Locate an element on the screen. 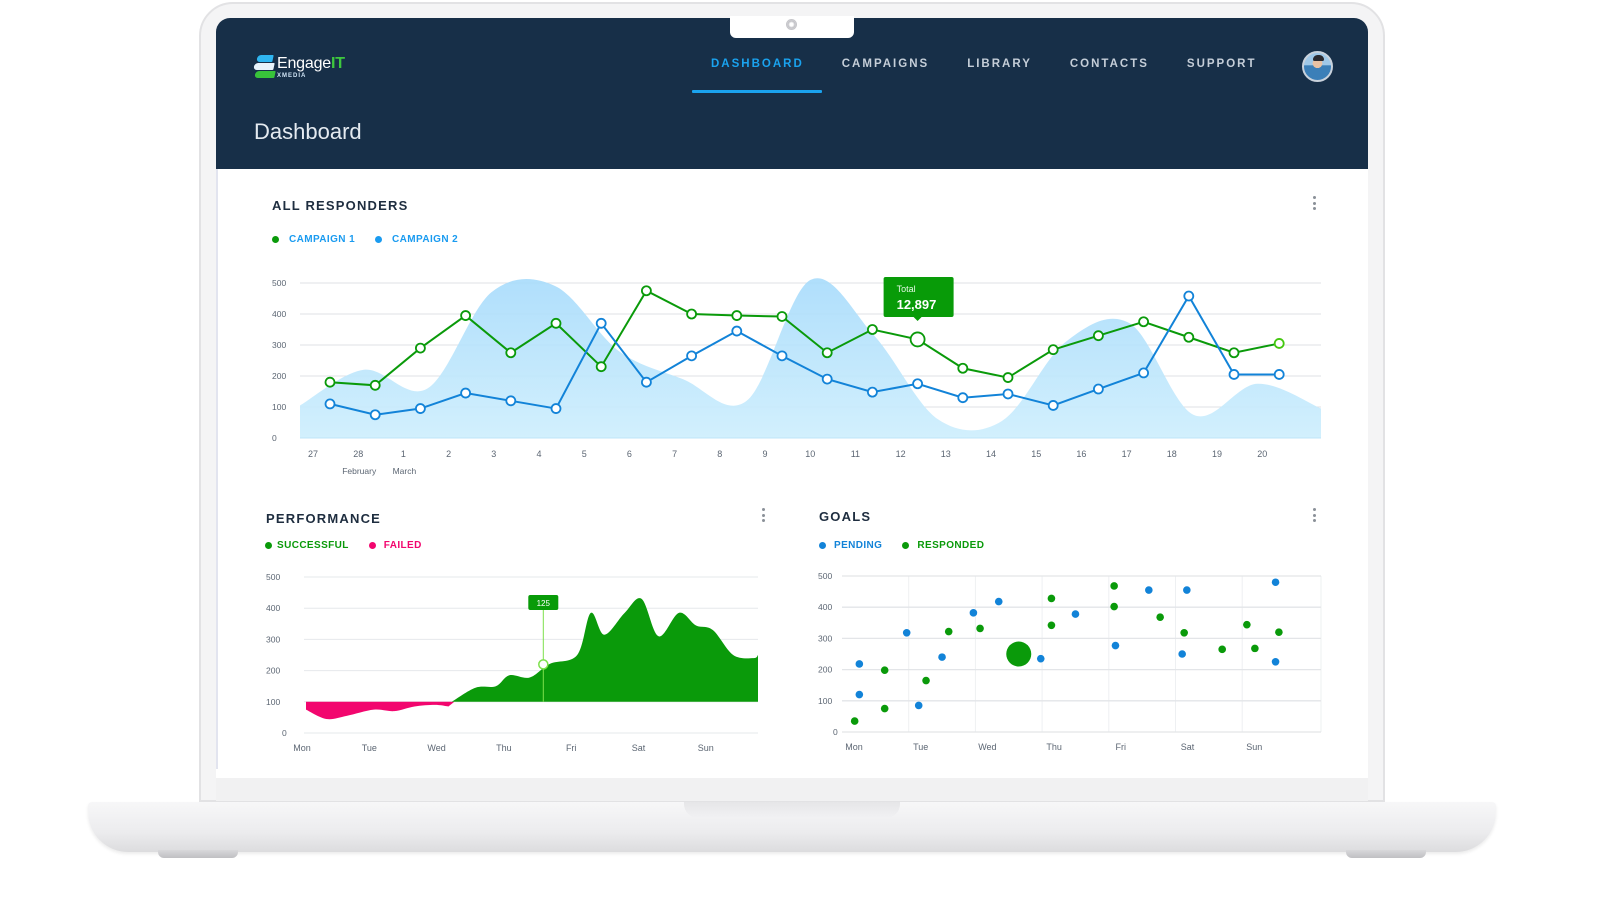 The image size is (1600, 904). goals-y-tick-label: 400 is located at coordinates (825, 607).